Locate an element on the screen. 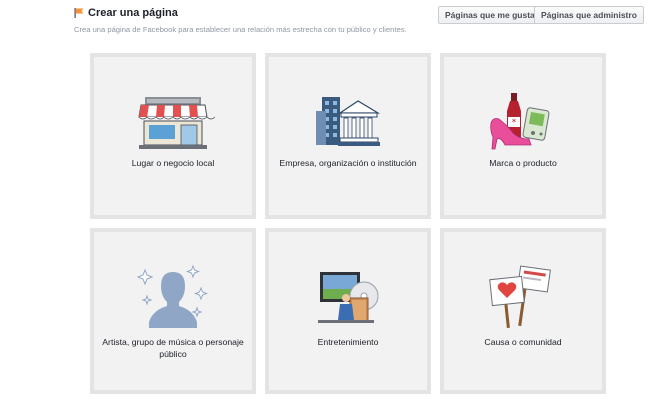 This screenshot has height=400, width=670. storefront-icon is located at coordinates (176, 123).